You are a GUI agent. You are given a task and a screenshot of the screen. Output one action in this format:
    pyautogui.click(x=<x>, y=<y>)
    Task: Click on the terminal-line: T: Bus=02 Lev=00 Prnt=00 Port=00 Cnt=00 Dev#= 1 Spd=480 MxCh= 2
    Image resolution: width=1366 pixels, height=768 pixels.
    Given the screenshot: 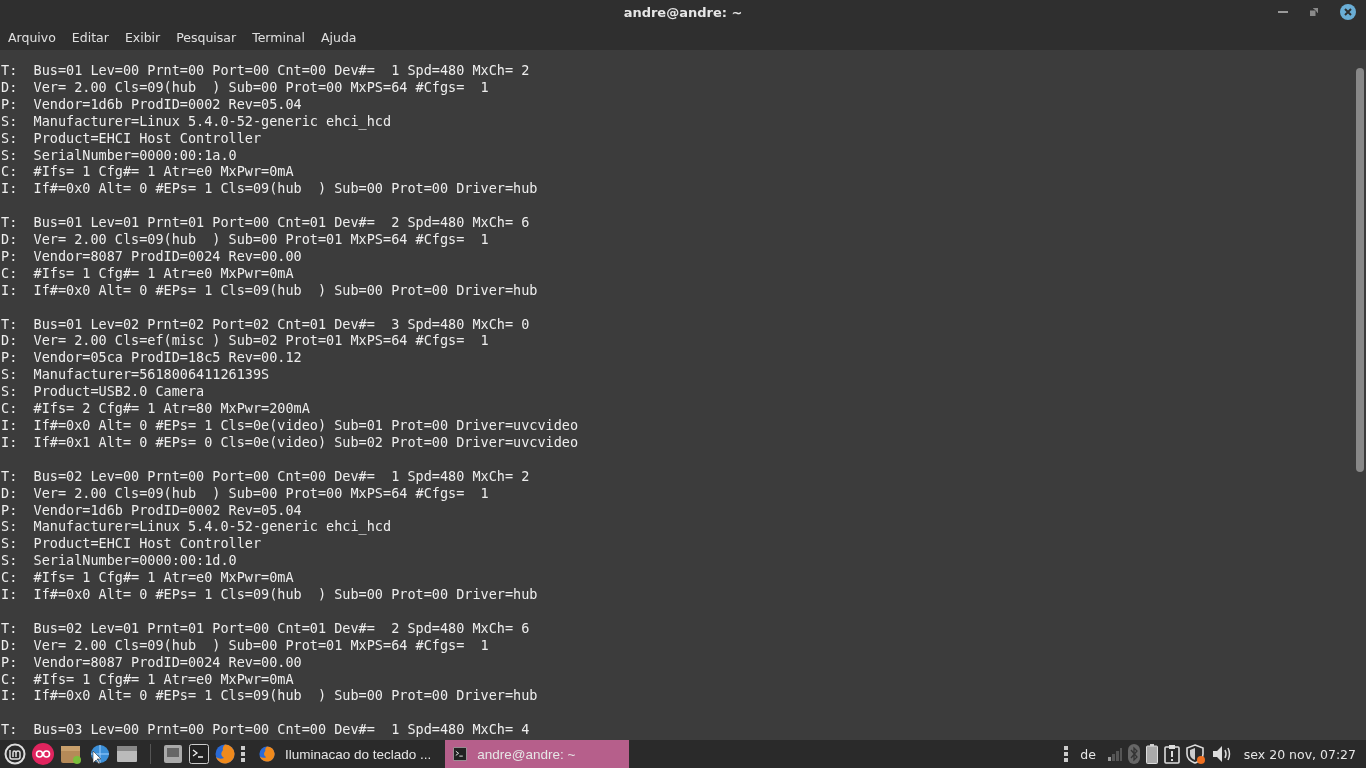 What is the action you would take?
    pyautogui.click(x=265, y=476)
    